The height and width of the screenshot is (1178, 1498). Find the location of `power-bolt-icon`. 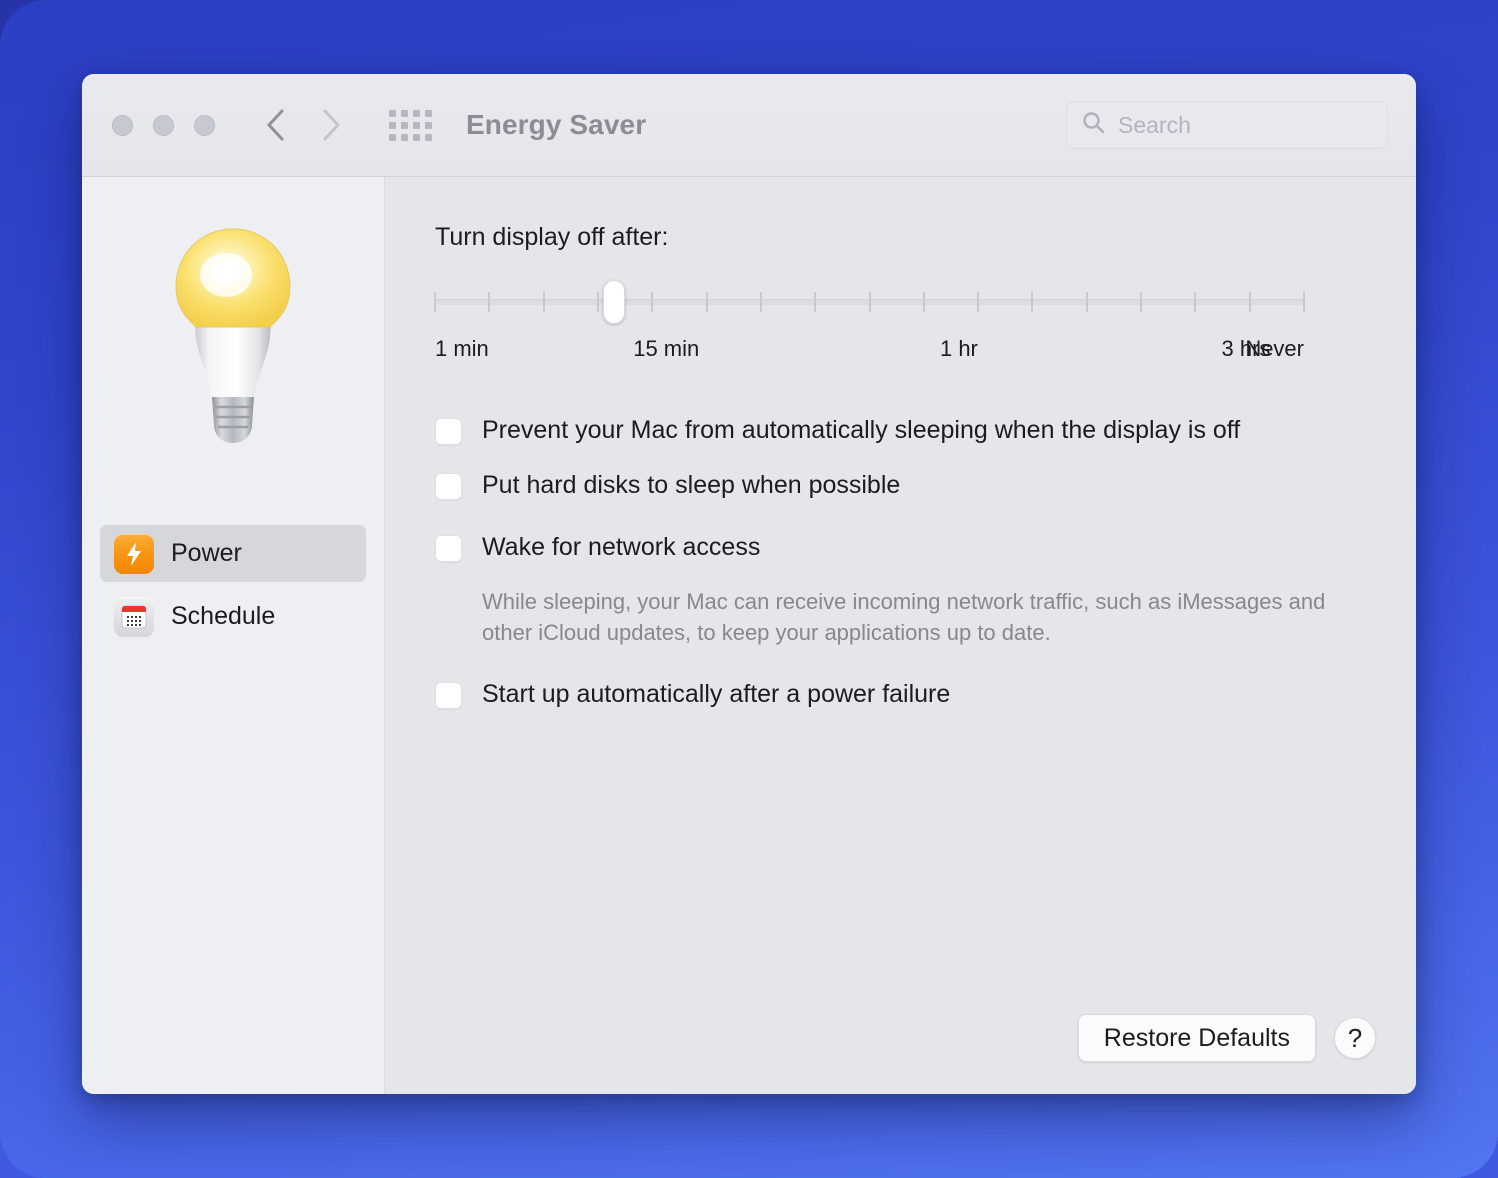

power-bolt-icon is located at coordinates (134, 553).